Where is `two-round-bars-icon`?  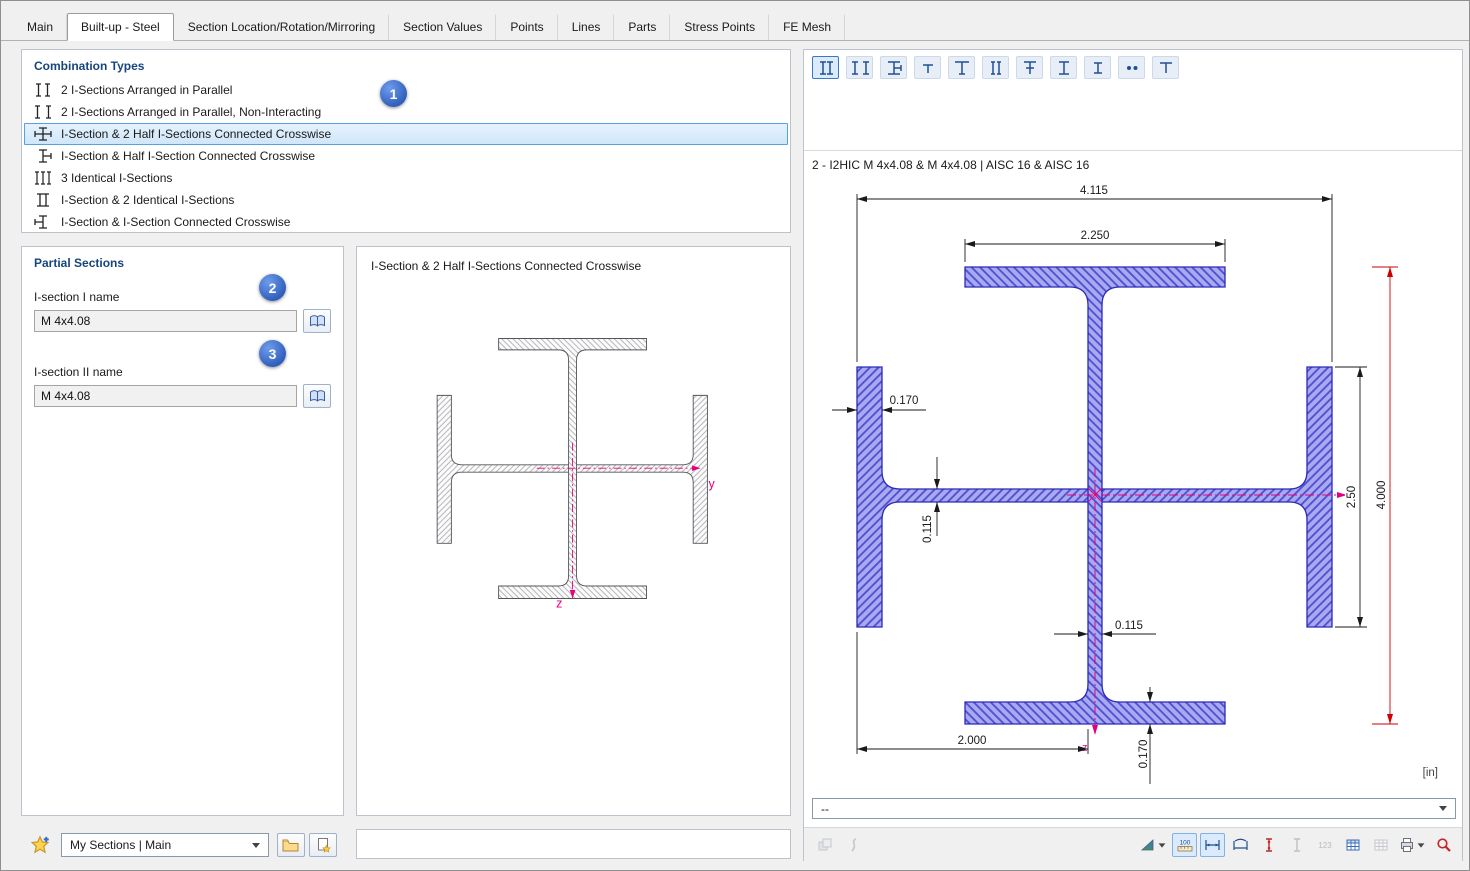
two-round-bars-icon is located at coordinates (1131, 67).